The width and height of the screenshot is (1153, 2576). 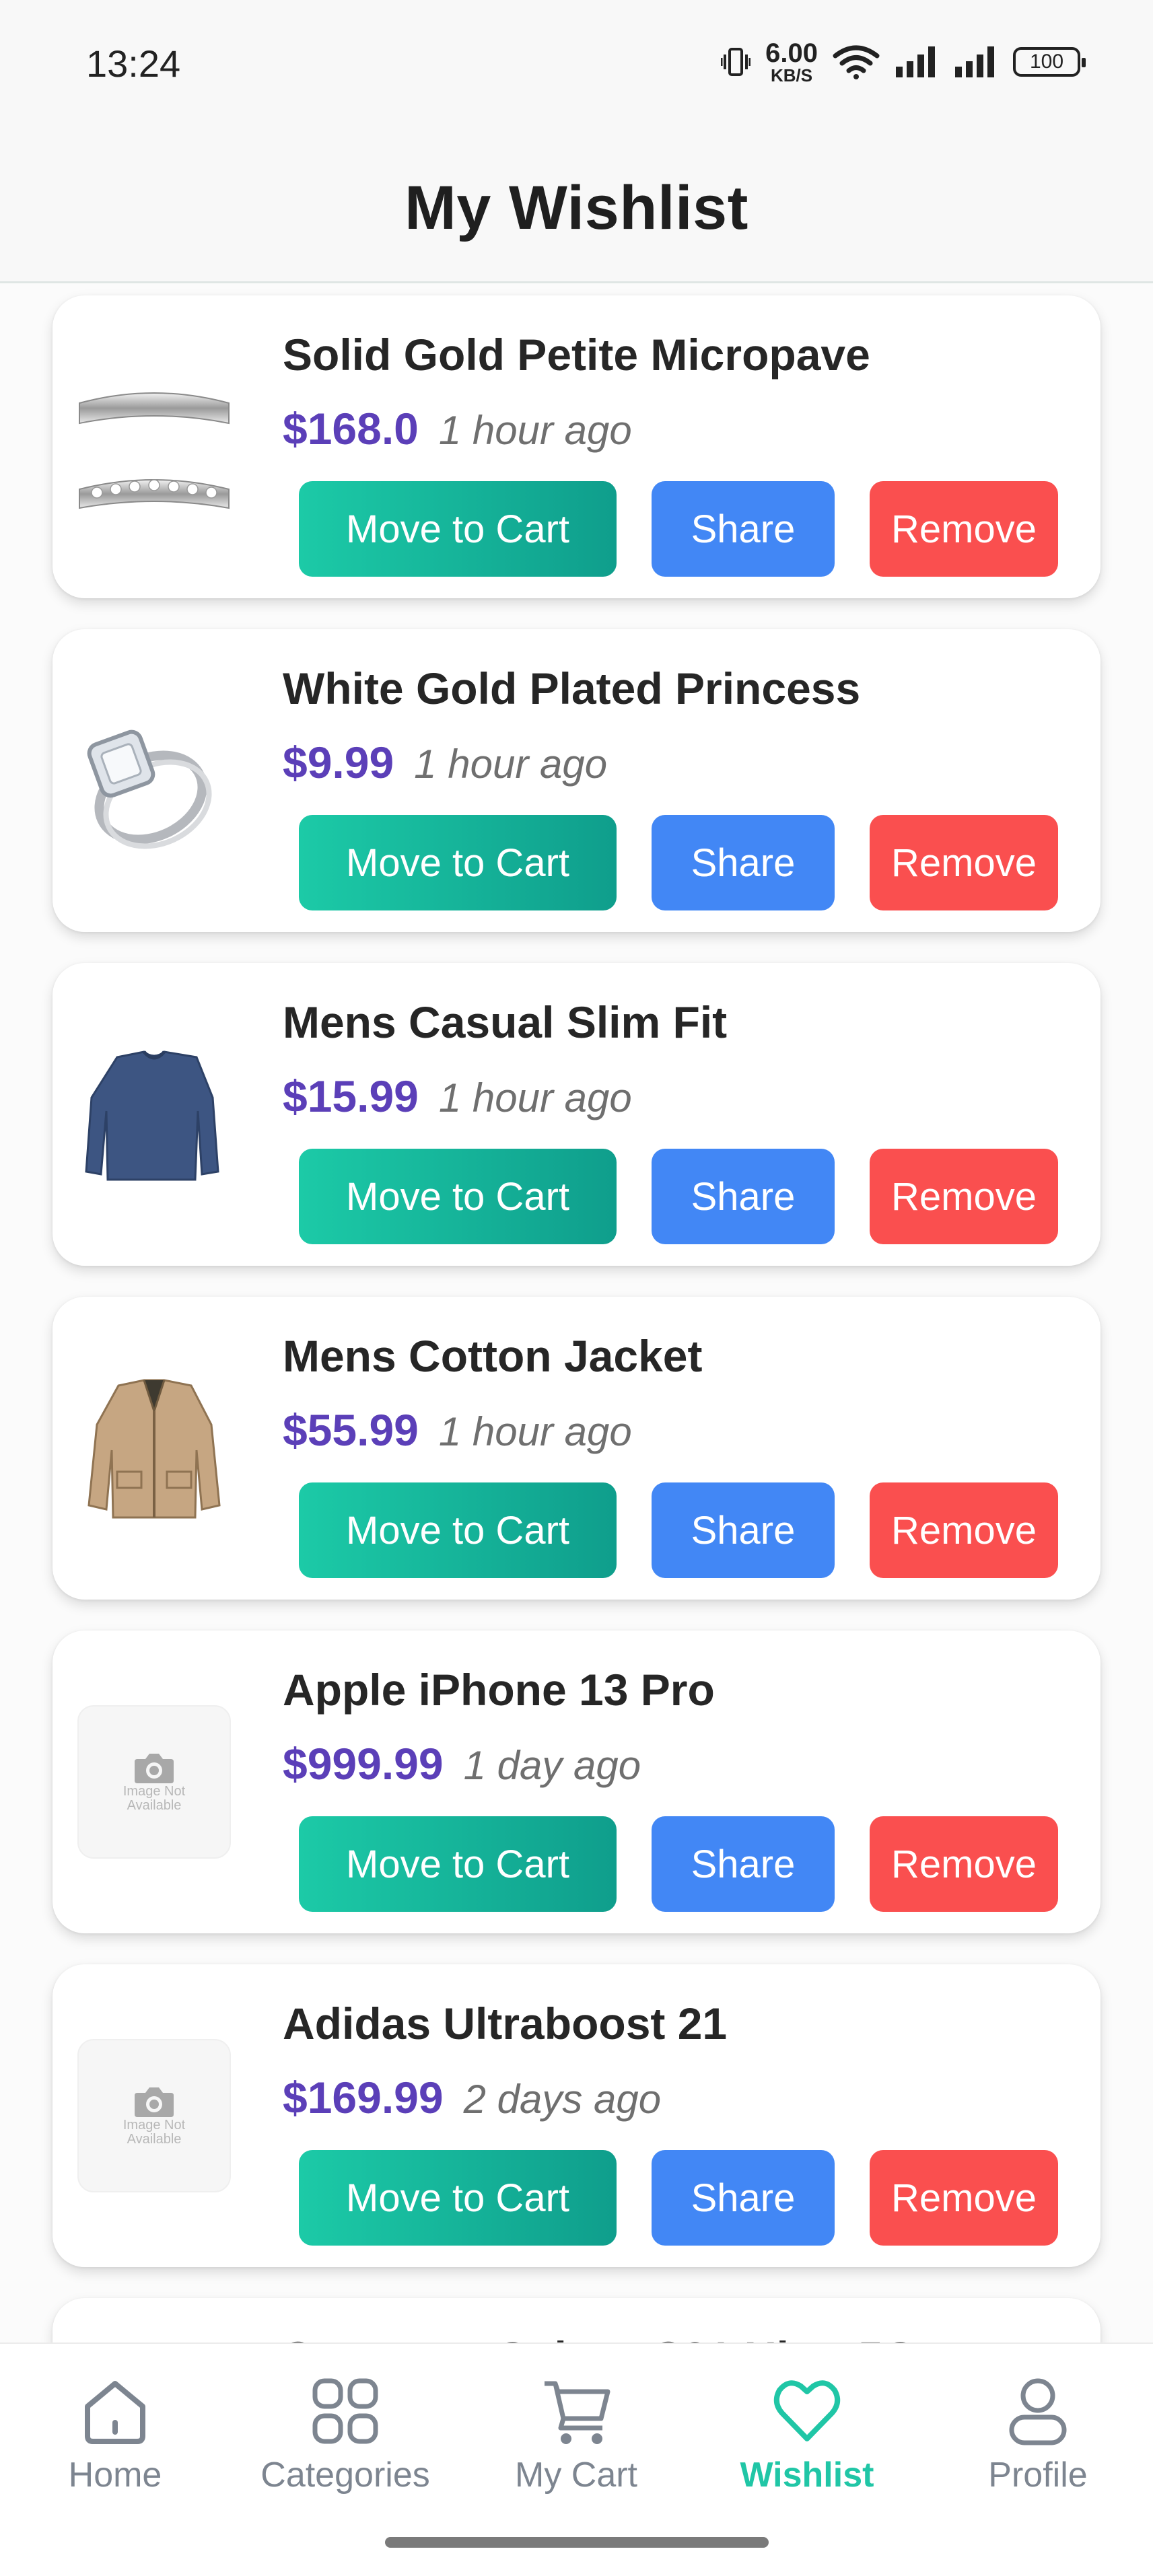 I want to click on item-price: $999.99, so click(x=363, y=1764).